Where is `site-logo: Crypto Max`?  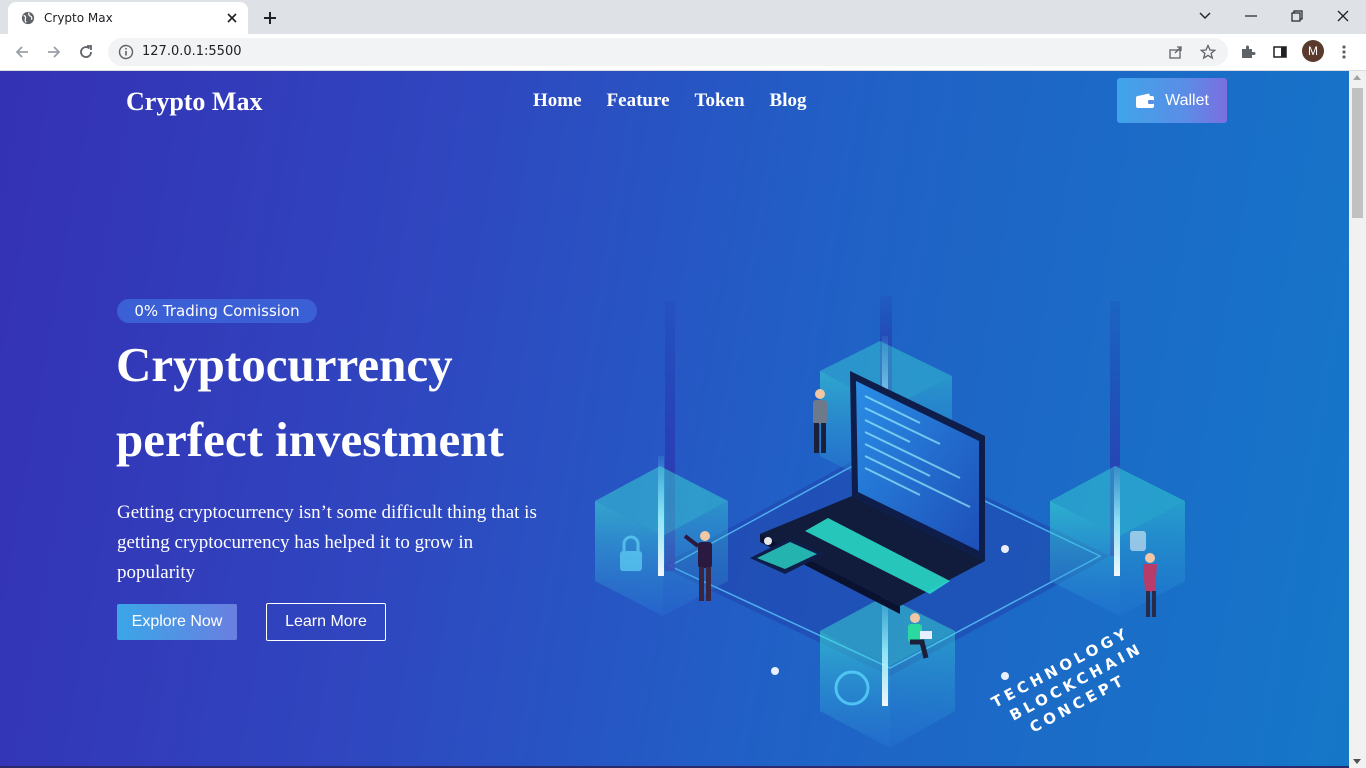 site-logo: Crypto Max is located at coordinates (194, 102).